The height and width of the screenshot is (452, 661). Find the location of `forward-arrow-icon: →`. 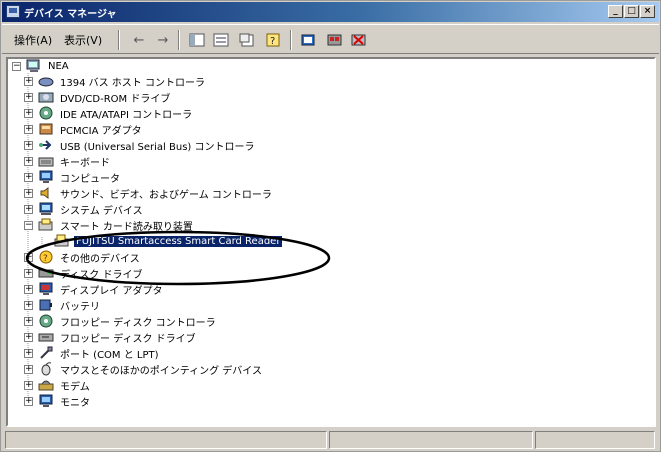

forward-arrow-icon: → is located at coordinates (163, 40).